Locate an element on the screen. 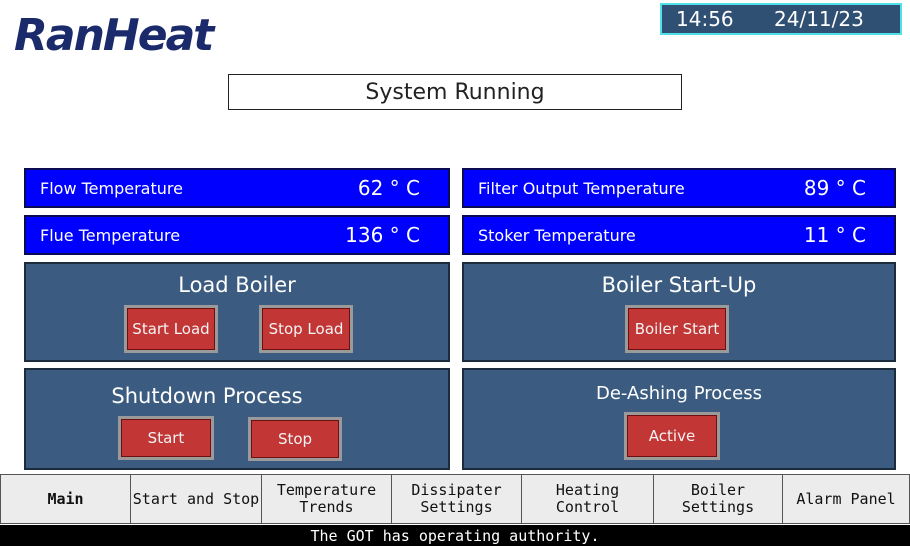 The height and width of the screenshot is (546, 910). flow-temperature-display: Flow Temperature 62 ° C is located at coordinates (237, 188).